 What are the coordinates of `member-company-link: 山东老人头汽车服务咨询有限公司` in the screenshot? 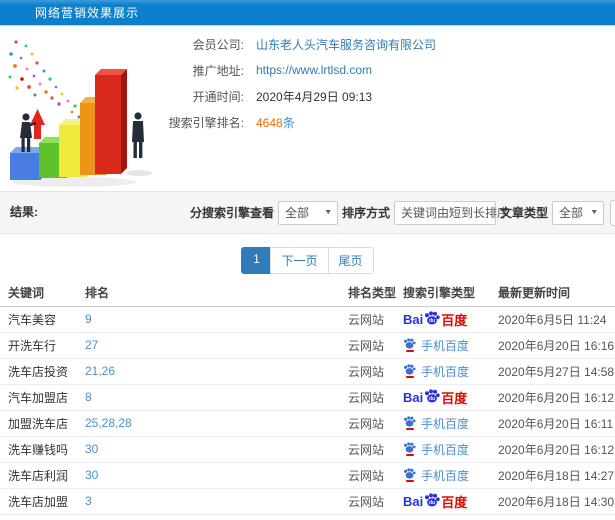 It's located at (346, 44).